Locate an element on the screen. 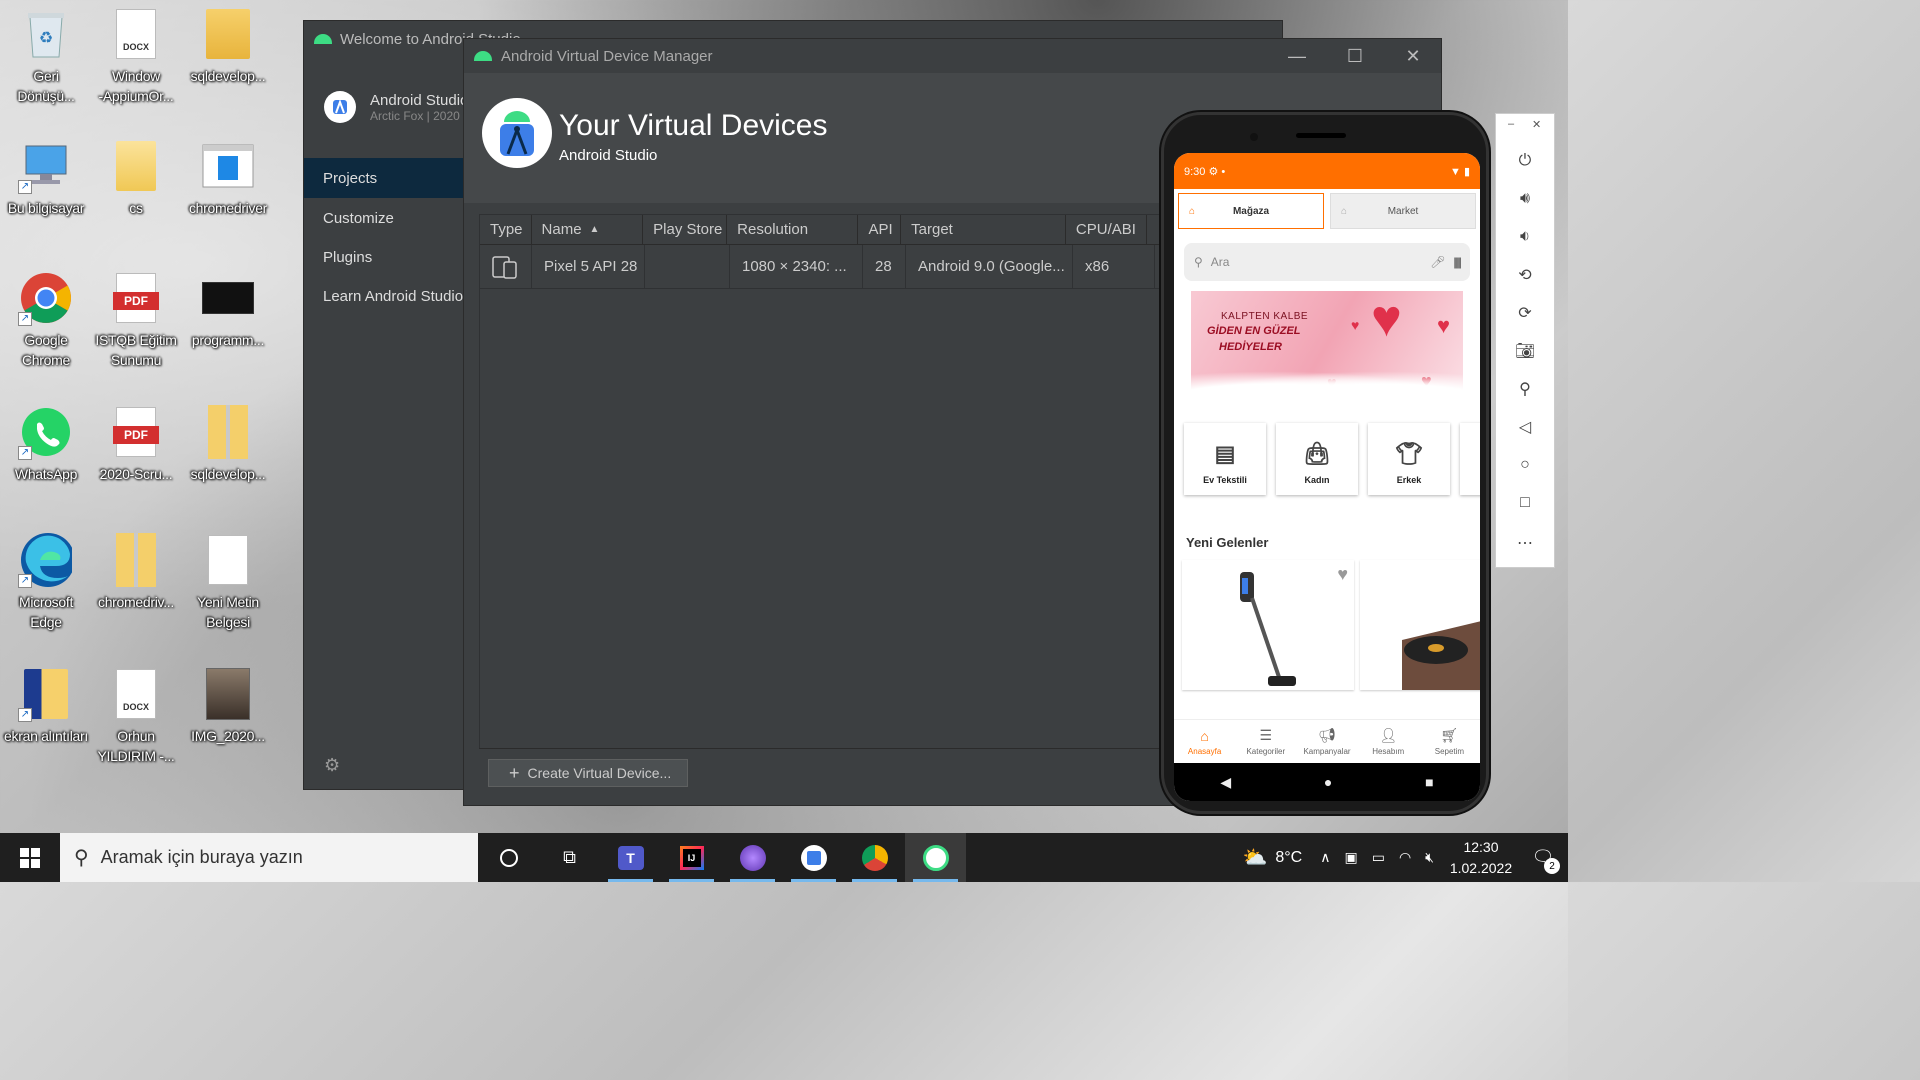  column-resolution: Resolution is located at coordinates (793, 229).